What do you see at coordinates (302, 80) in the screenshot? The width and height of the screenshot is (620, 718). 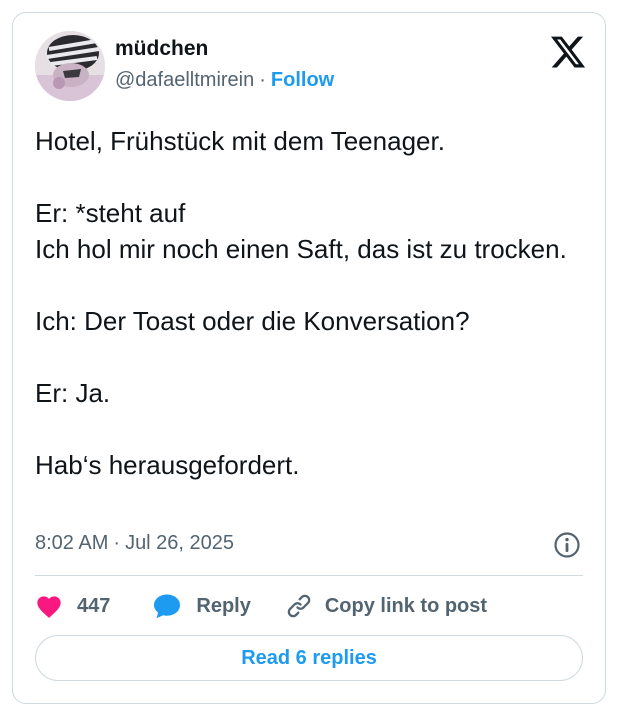 I see `follow-link: Follow` at bounding box center [302, 80].